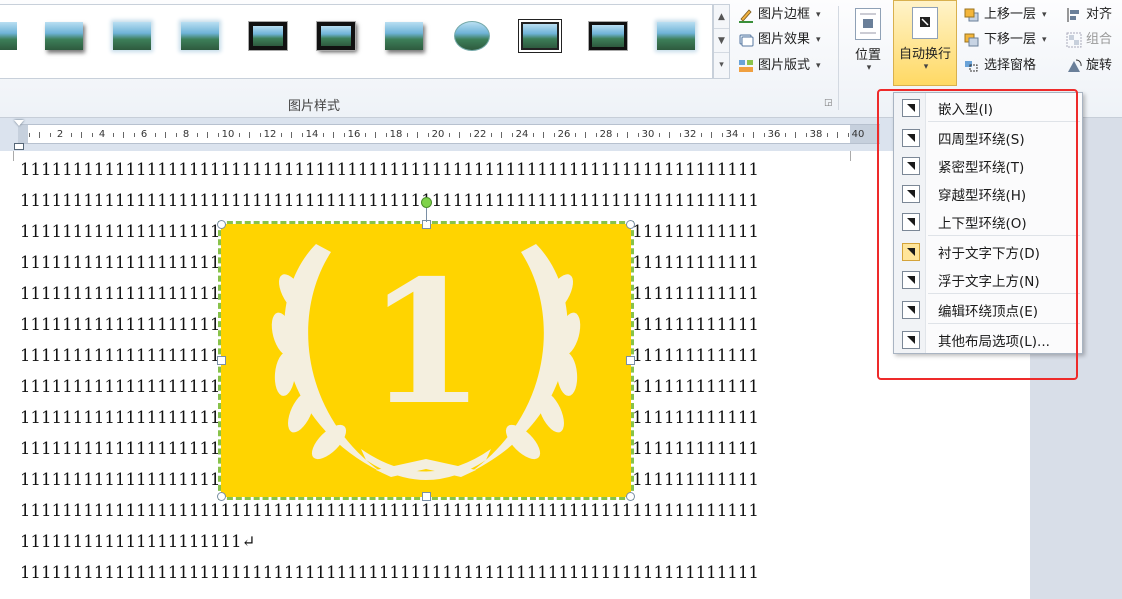 This screenshot has height=599, width=1122. I want to click on position-button: 位置 ▾, so click(868, 37).